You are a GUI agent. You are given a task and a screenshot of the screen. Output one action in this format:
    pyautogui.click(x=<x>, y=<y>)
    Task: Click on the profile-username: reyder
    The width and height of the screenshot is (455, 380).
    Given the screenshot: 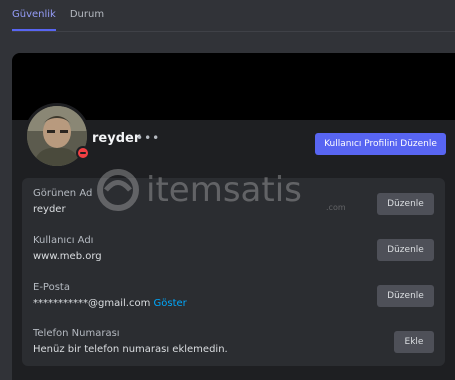 What is the action you would take?
    pyautogui.click(x=116, y=138)
    